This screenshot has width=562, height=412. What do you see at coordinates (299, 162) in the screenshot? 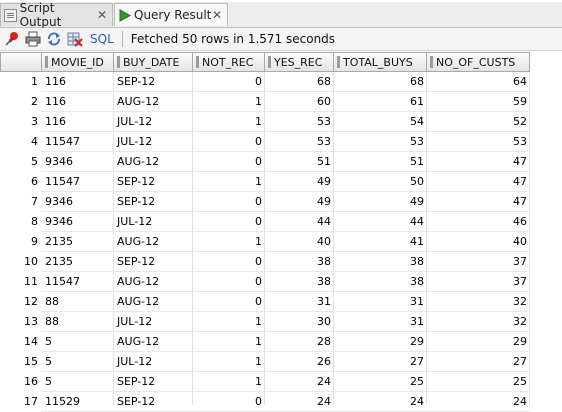
I see `cell-yes-rec: 51` at bounding box center [299, 162].